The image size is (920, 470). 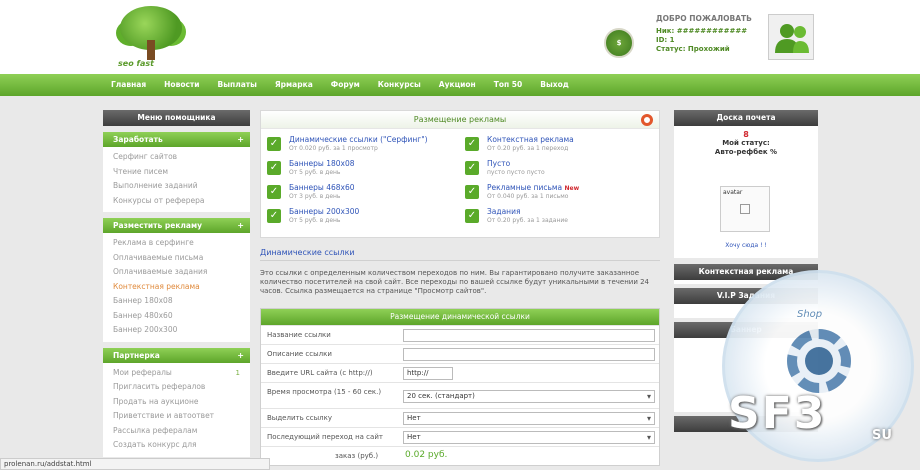 What do you see at coordinates (176, 431) in the screenshot?
I see `menu-item-mailing: Рассылка рефералам` at bounding box center [176, 431].